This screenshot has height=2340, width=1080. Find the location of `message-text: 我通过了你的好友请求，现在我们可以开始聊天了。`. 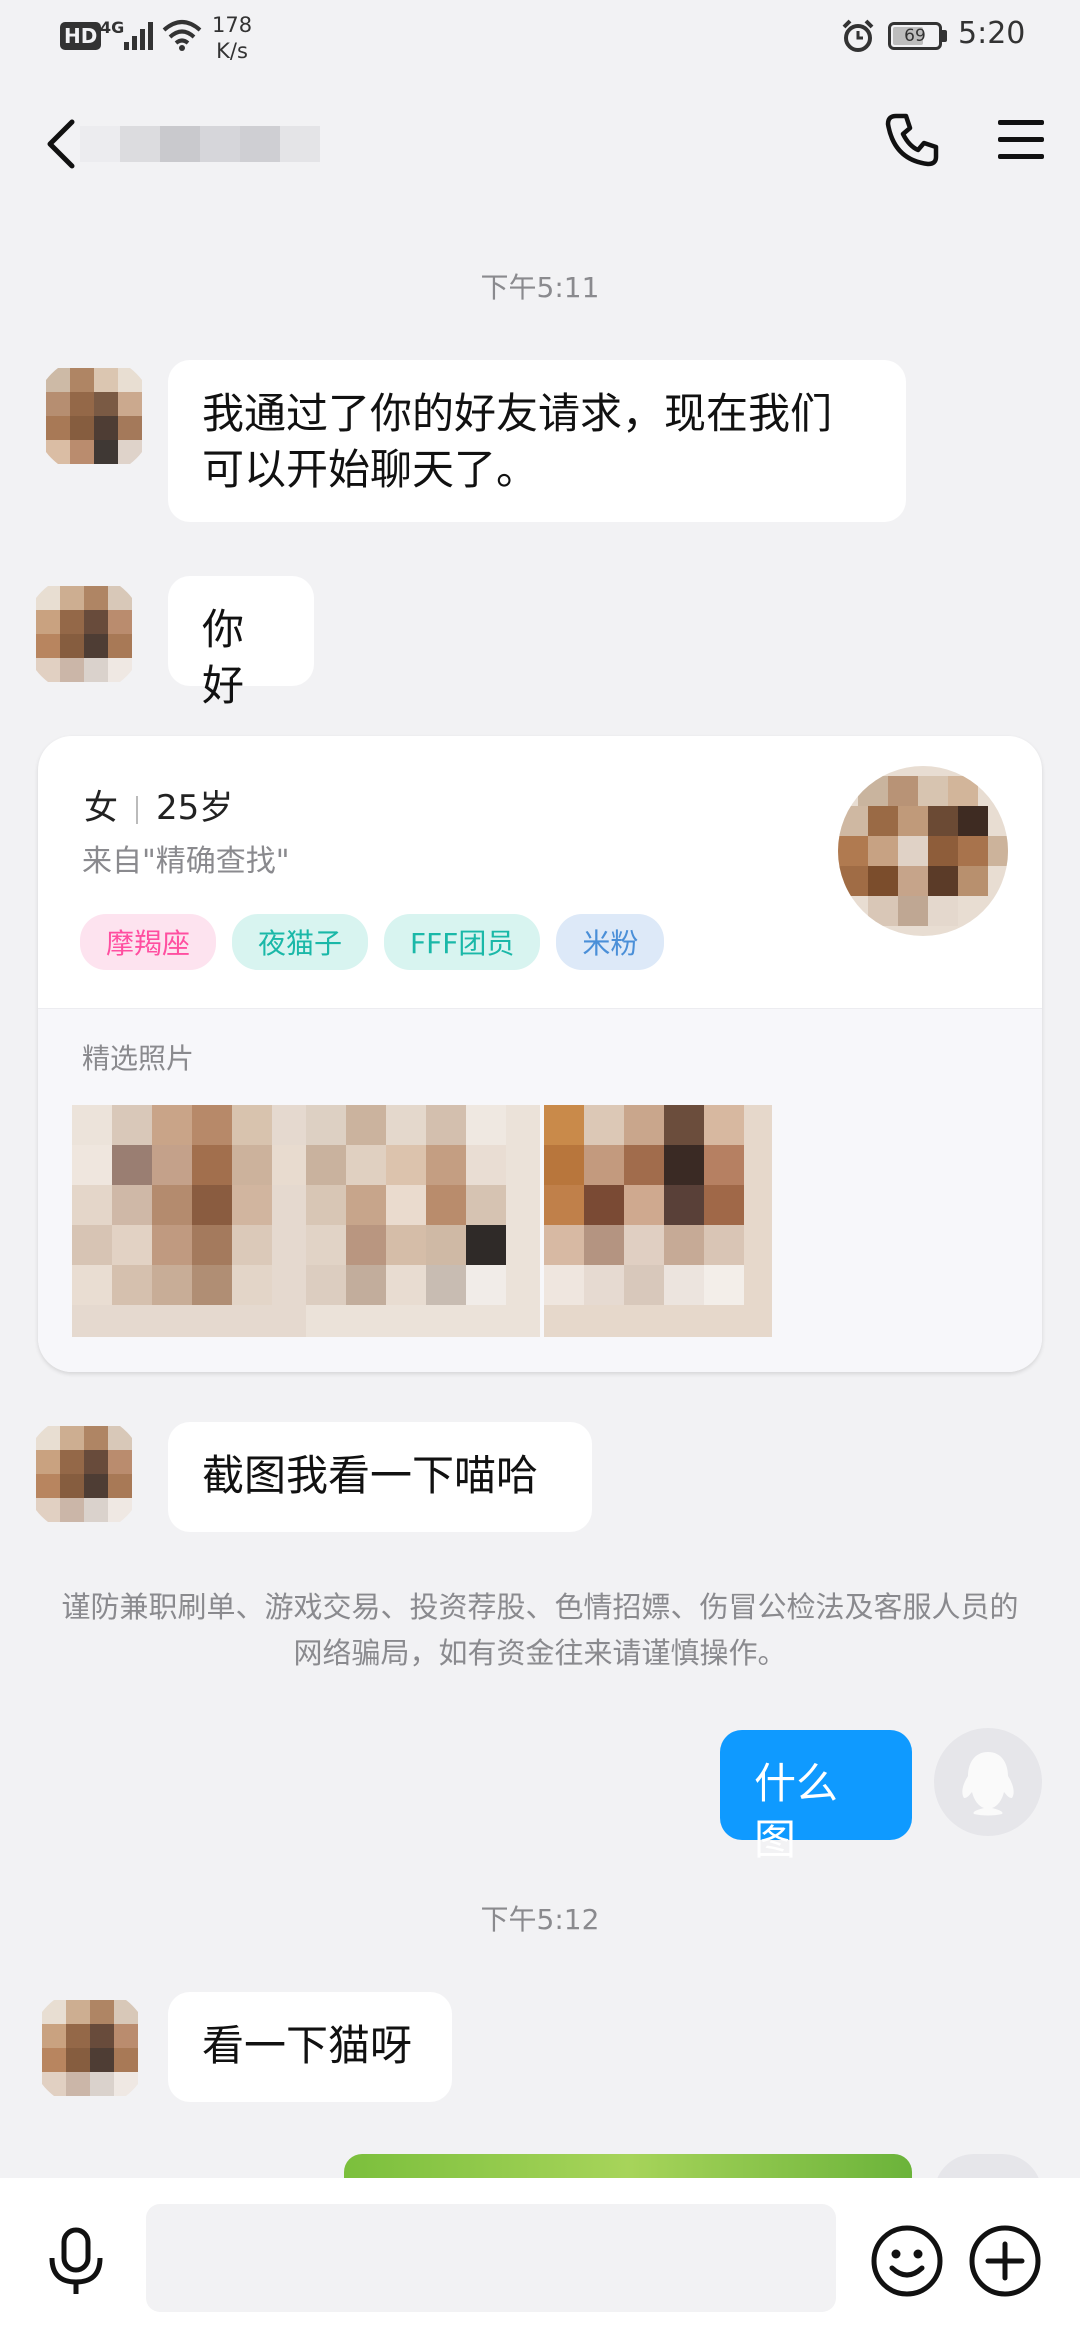

message-text: 我通过了你的好友请求，现在我们可以开始聊天了。 is located at coordinates (517, 441).